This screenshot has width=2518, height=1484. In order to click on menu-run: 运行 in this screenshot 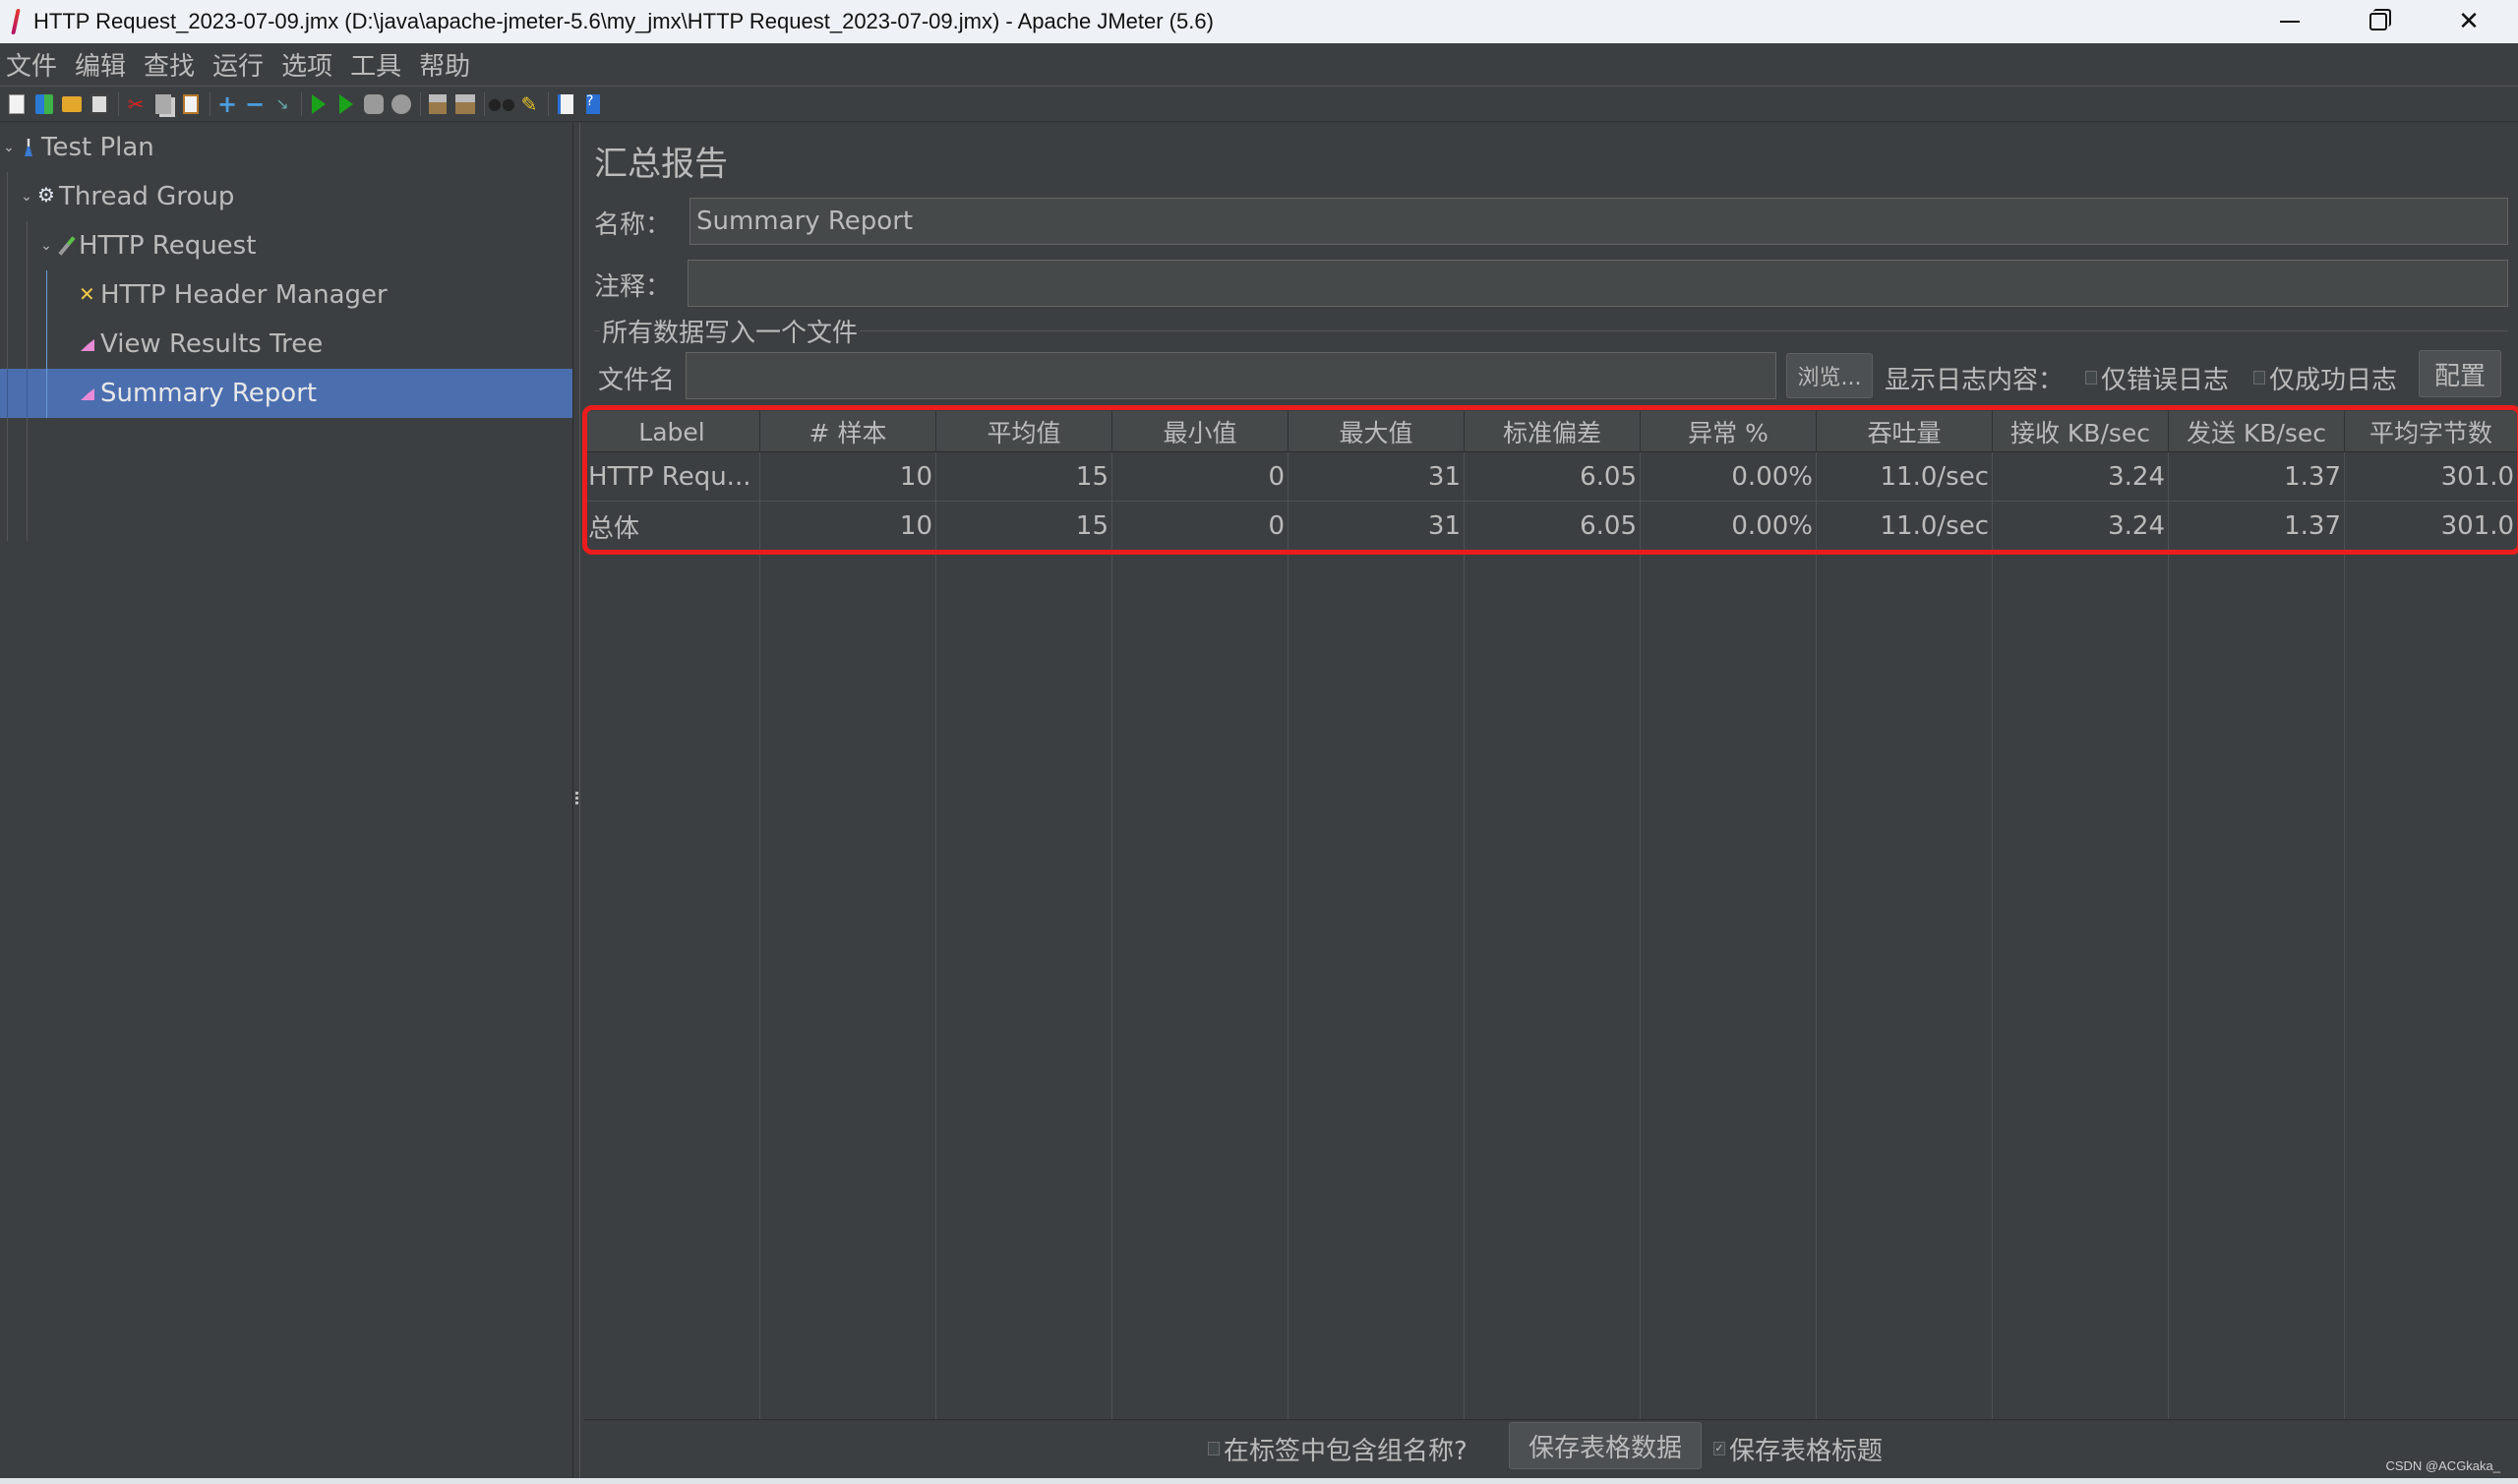, I will do `click(240, 65)`.